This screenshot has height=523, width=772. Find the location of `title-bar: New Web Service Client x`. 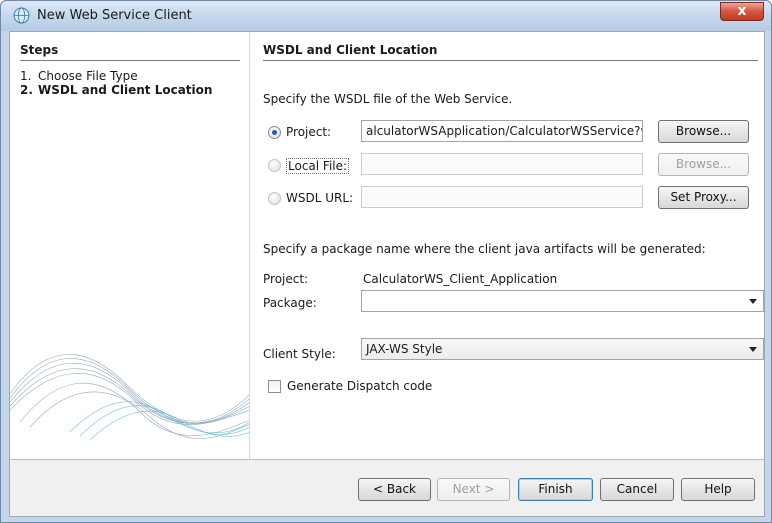

title-bar: New Web Service Client x is located at coordinates (386, 16).